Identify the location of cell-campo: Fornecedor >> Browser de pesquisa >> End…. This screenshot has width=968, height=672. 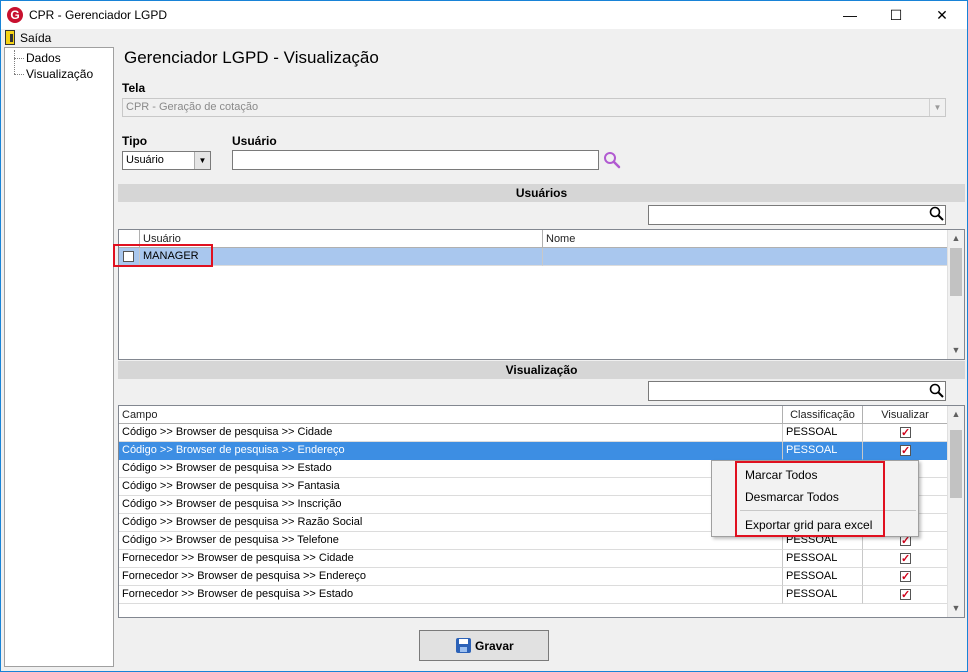
(451, 577).